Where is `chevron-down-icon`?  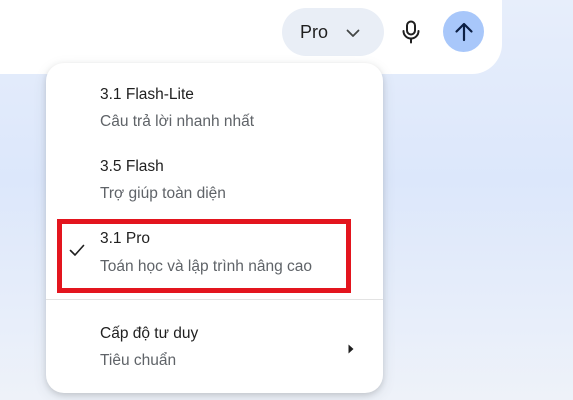
chevron-down-icon is located at coordinates (353, 33).